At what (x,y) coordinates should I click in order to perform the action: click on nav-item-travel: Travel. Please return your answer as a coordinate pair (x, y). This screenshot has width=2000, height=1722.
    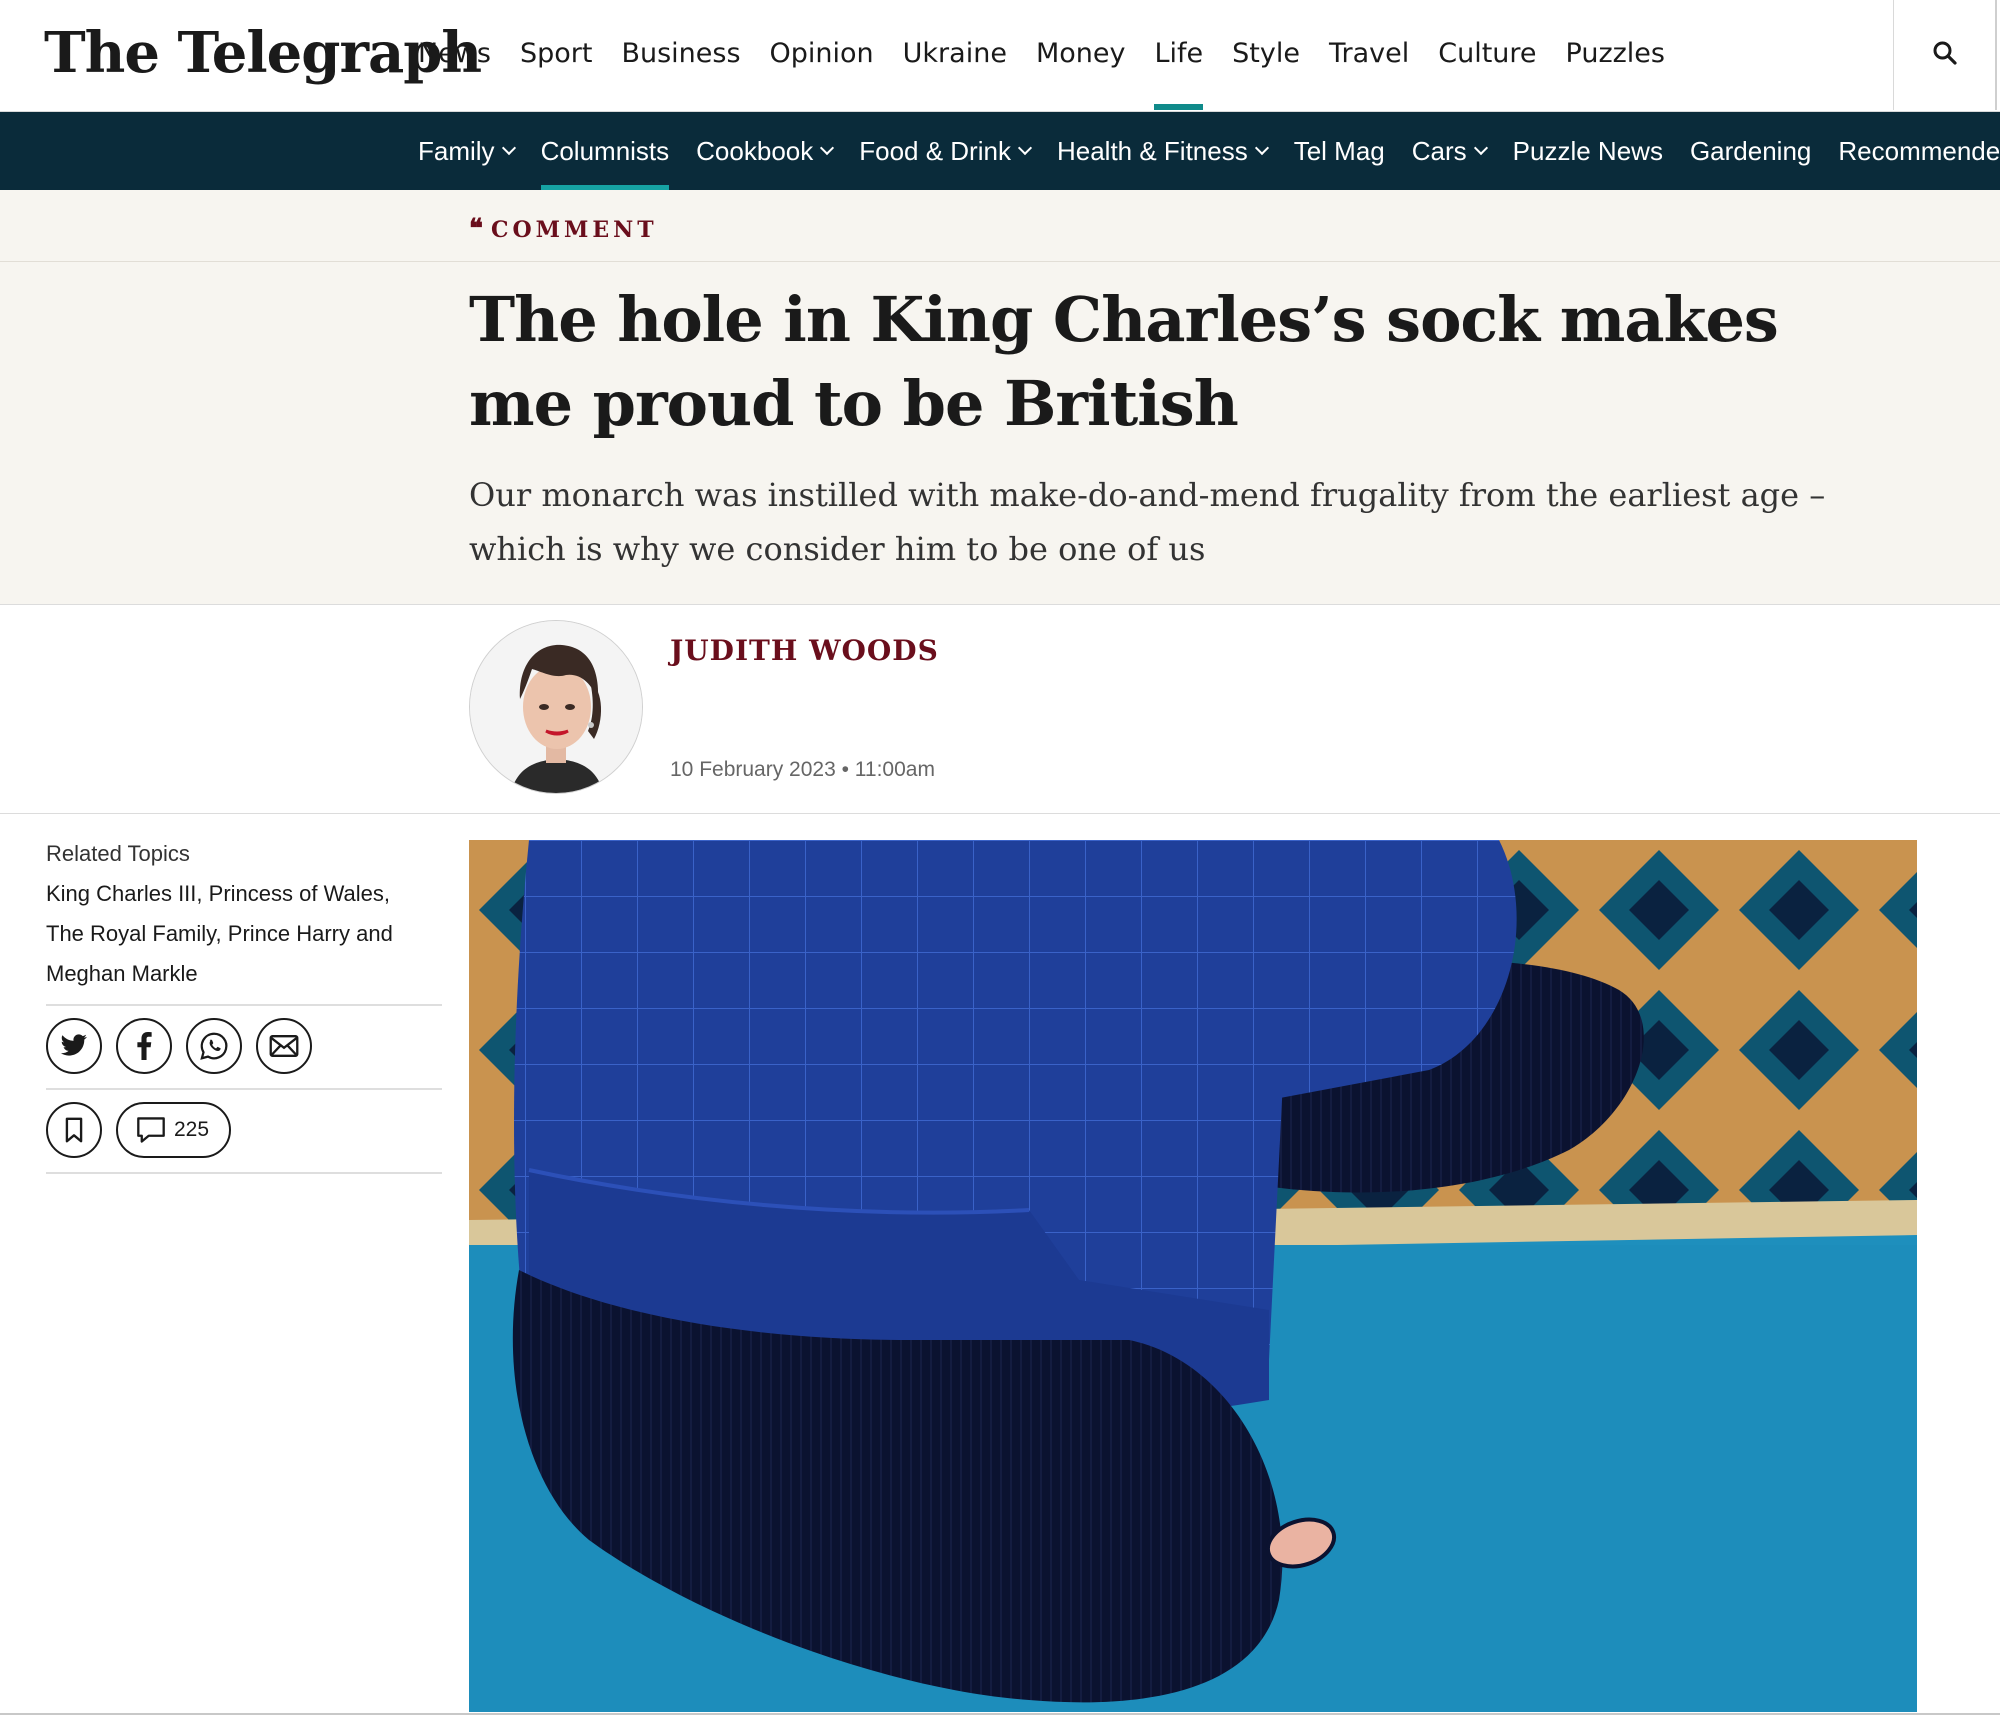
    Looking at the image, I should click on (1369, 55).